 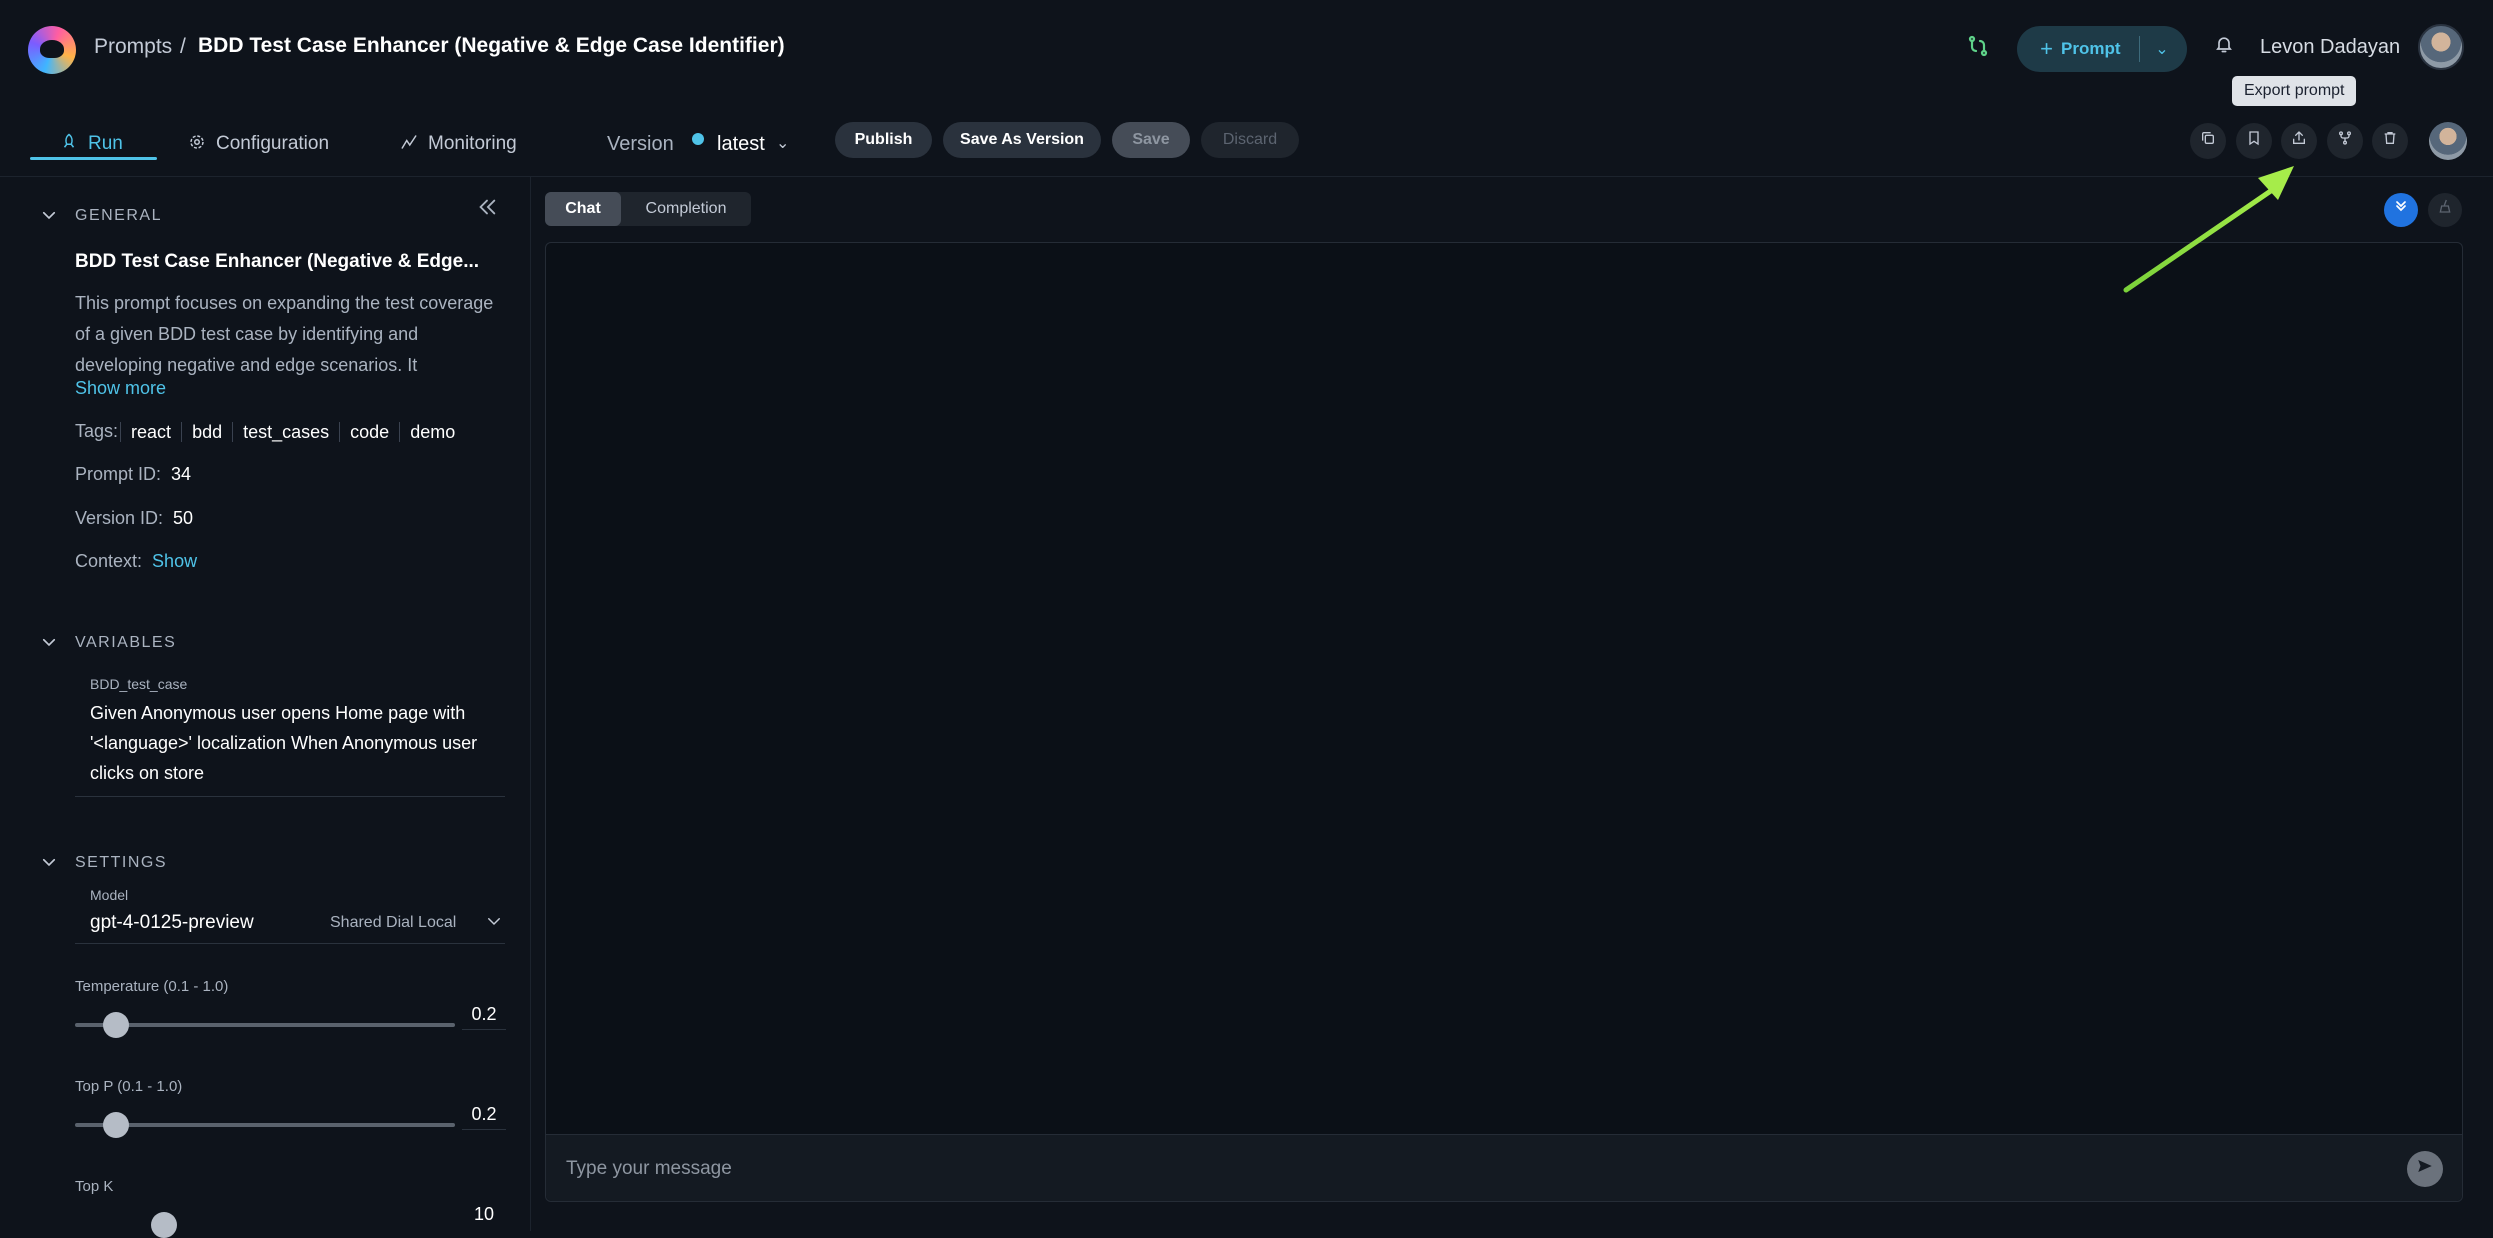 I want to click on tags-label: Tags:, so click(x=97, y=431).